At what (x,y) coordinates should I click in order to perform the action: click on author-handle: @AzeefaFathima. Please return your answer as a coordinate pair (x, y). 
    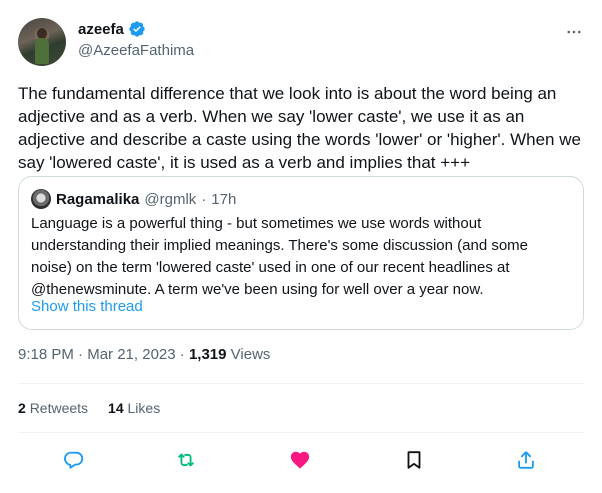
    Looking at the image, I should click on (136, 50).